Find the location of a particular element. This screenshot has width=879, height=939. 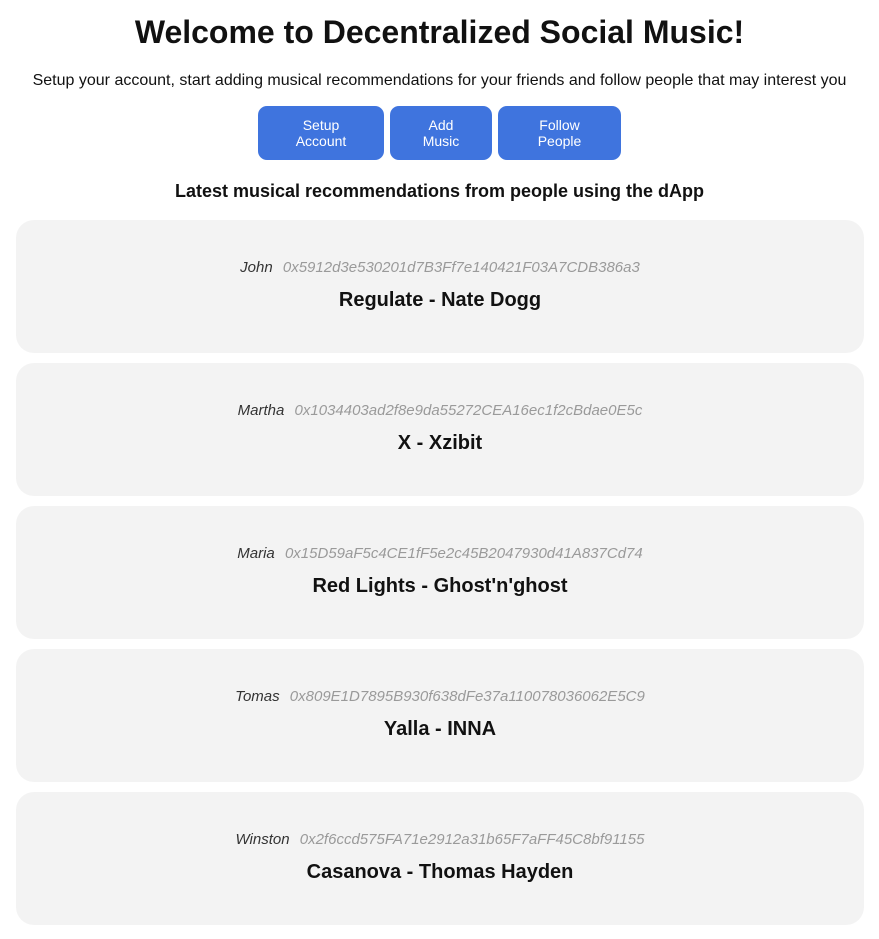

setup-account-button: Setup Account is located at coordinates (321, 133).